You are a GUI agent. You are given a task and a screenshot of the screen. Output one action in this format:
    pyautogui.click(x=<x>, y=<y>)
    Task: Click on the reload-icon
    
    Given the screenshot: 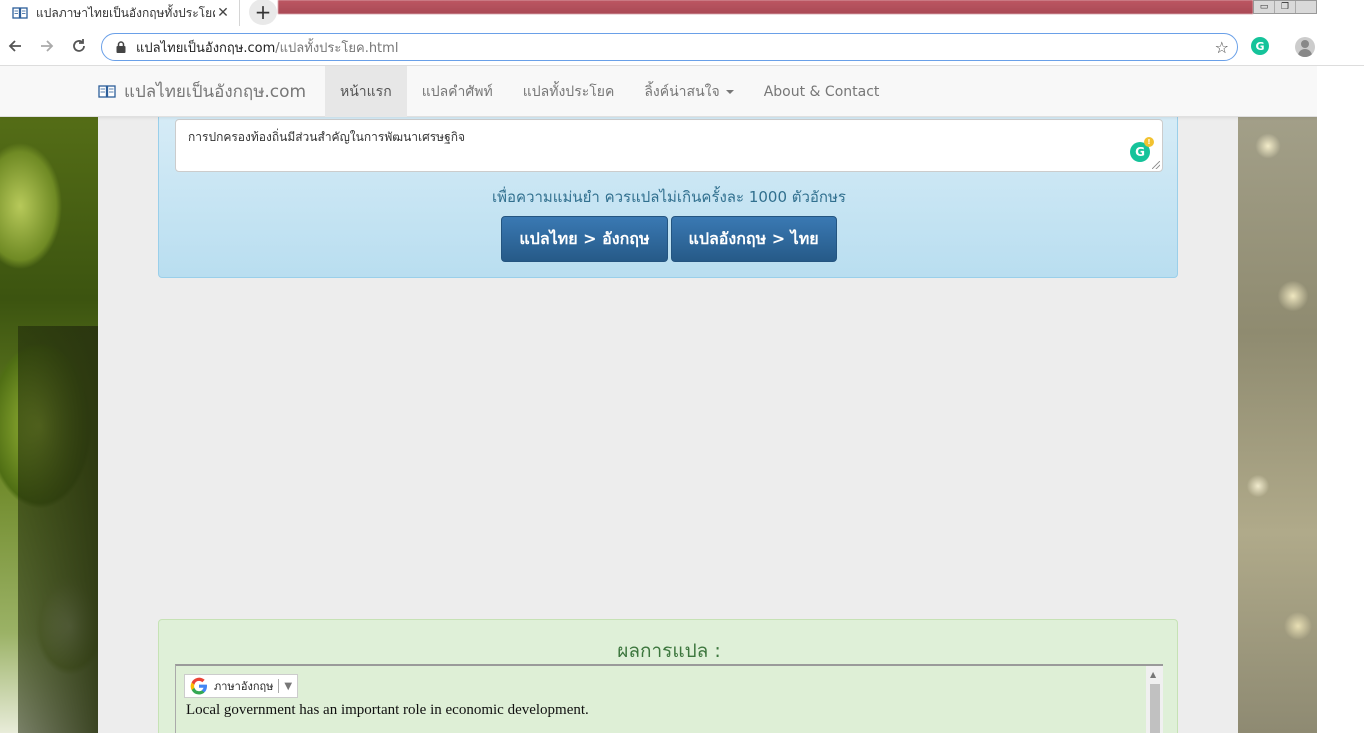 What is the action you would take?
    pyautogui.click(x=79, y=45)
    